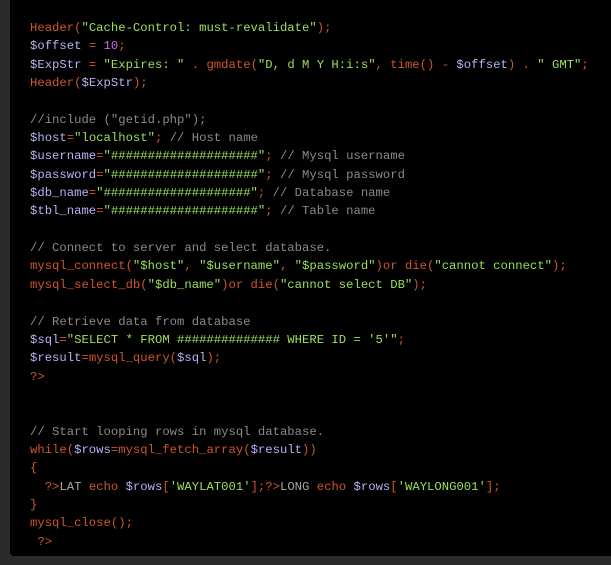 This screenshot has width=611, height=565. What do you see at coordinates (309, 83) in the screenshot?
I see `code-line: Header($ExpStr);` at bounding box center [309, 83].